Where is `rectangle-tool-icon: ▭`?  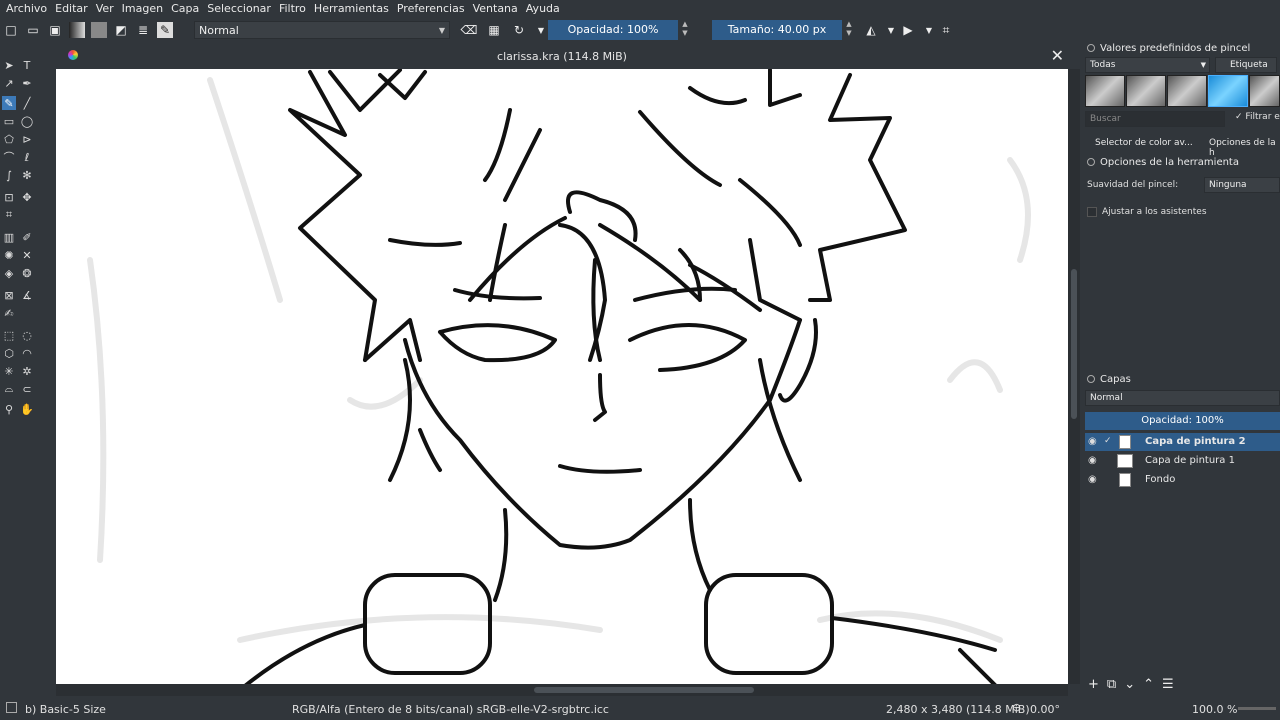
rectangle-tool-icon: ▭ is located at coordinates (9, 121).